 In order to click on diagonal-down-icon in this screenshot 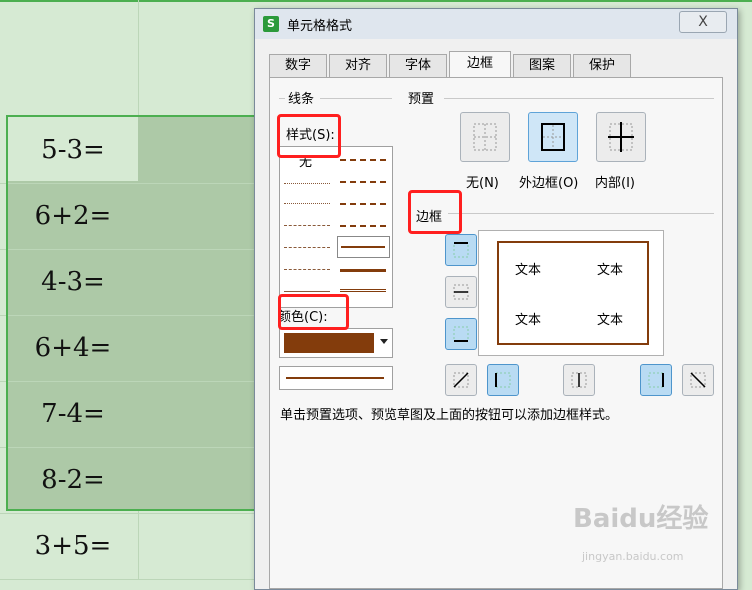, I will do `click(698, 380)`.